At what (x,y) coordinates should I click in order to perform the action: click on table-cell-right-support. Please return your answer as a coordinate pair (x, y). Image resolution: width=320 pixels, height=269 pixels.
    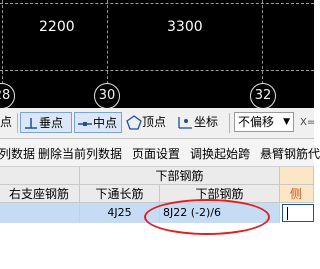
    Looking at the image, I should click on (40, 213).